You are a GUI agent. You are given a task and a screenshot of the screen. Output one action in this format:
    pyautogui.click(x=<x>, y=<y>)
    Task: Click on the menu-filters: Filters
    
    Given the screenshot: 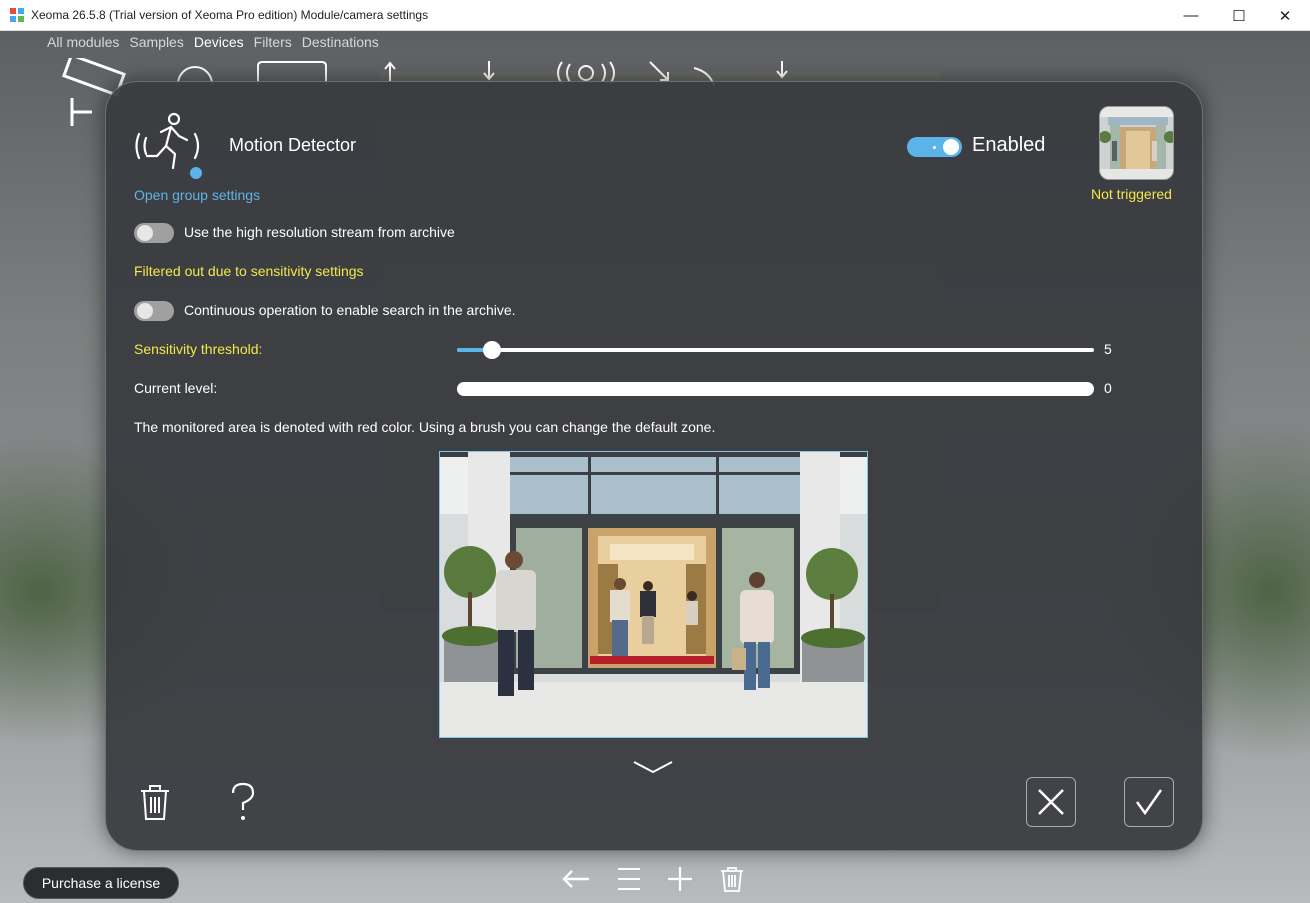 What is the action you would take?
    pyautogui.click(x=273, y=42)
    